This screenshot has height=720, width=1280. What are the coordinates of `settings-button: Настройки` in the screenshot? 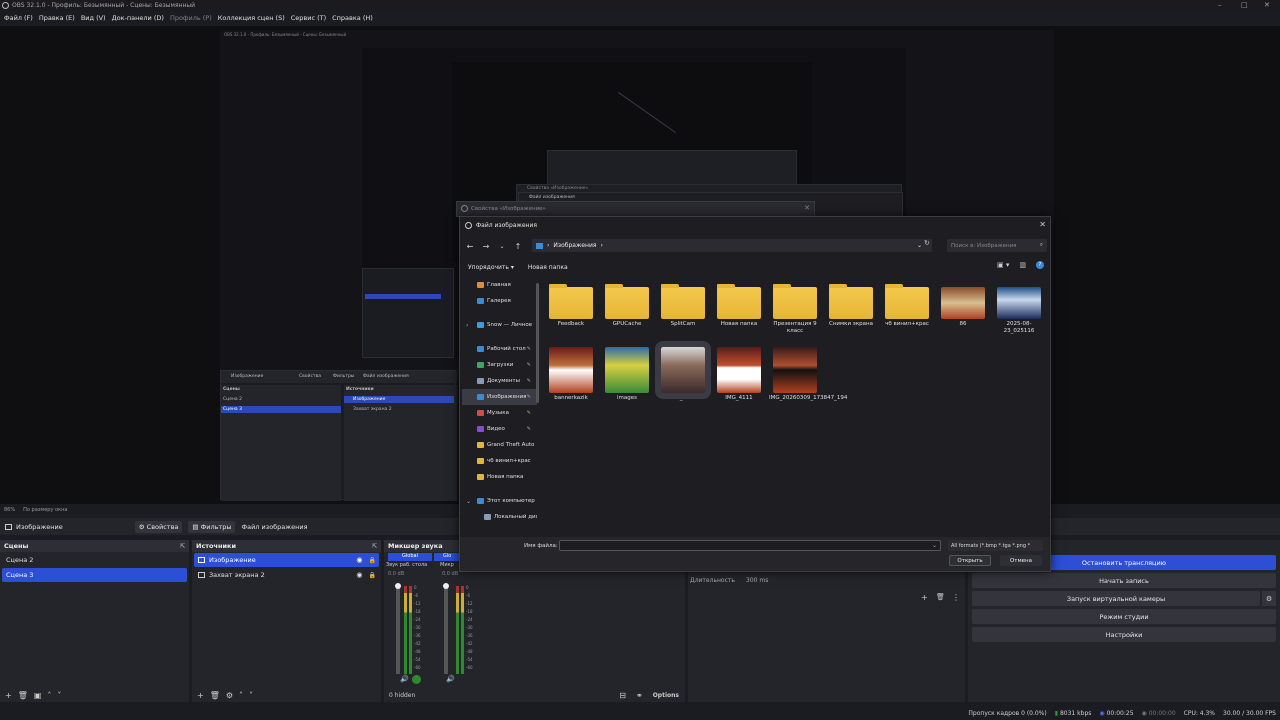 It's located at (1124, 634).